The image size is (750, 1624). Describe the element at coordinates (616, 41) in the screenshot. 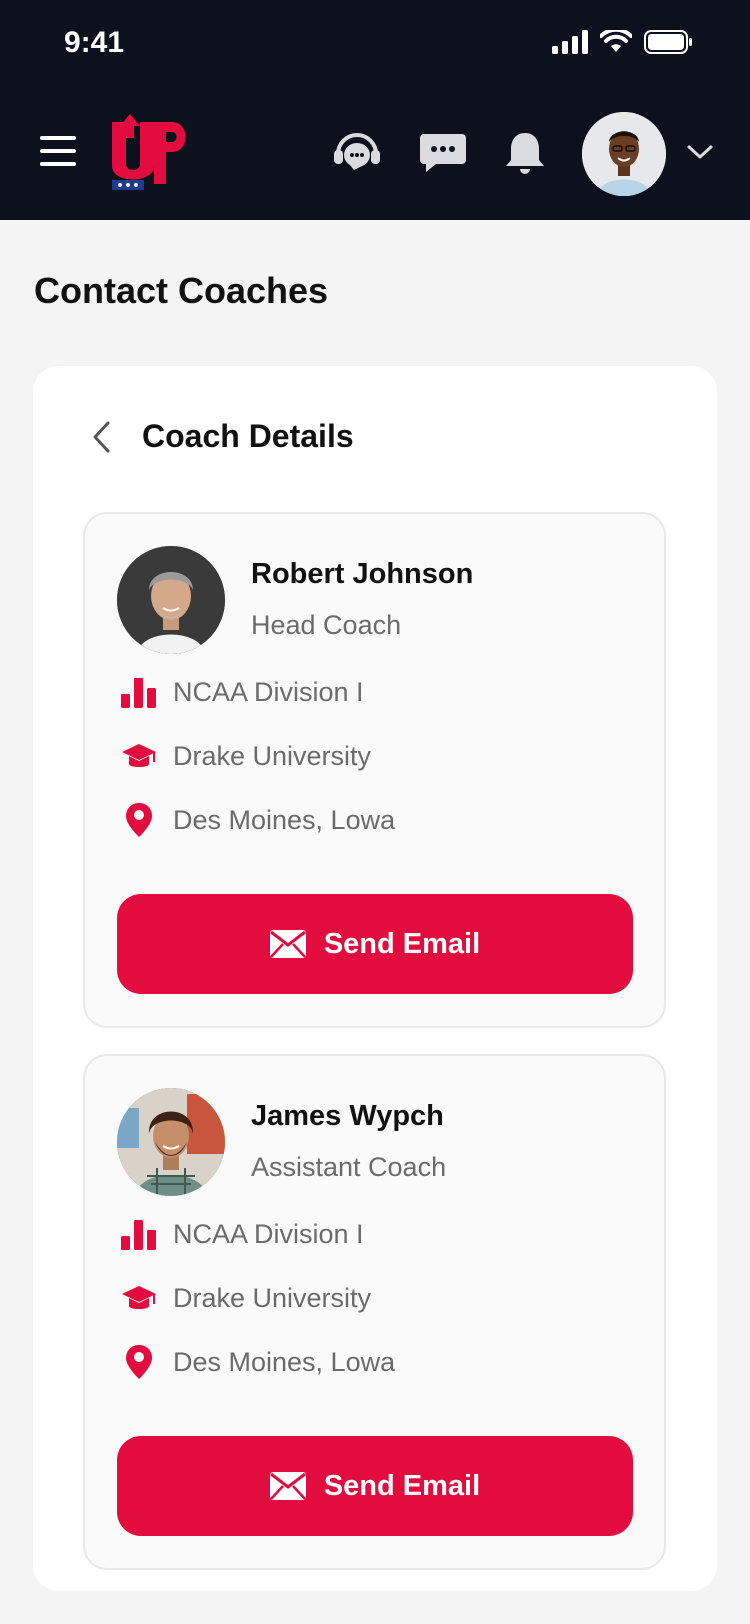

I see `wifi-icon` at that location.